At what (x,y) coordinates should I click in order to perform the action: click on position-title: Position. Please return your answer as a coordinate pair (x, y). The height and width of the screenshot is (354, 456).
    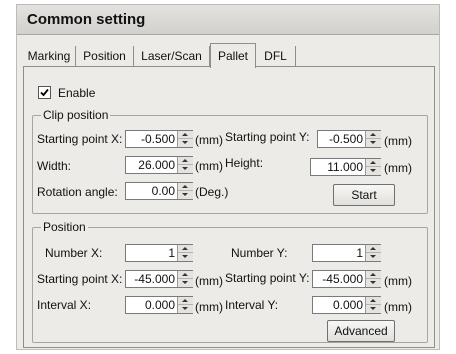
    Looking at the image, I should click on (64, 227).